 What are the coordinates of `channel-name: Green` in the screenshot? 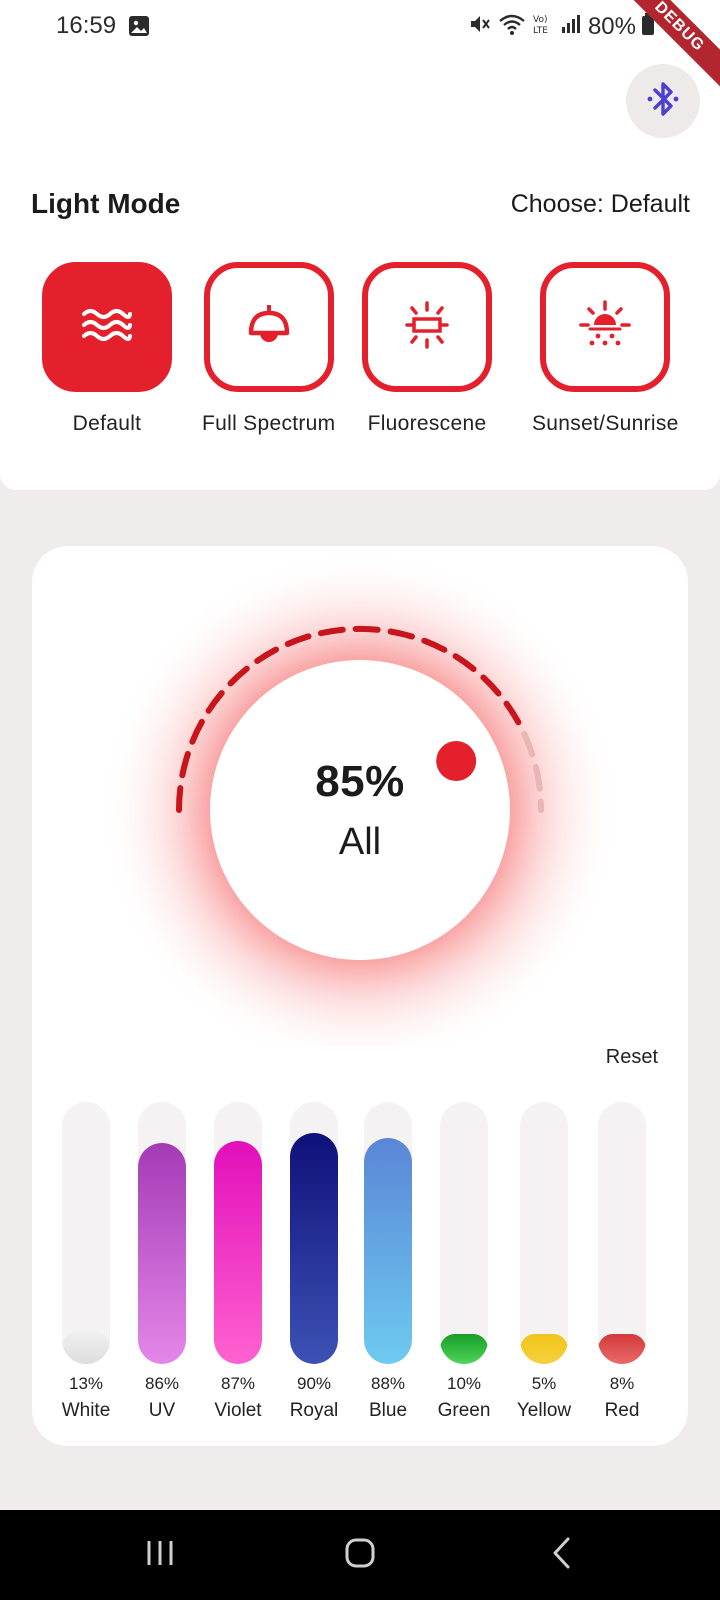 It's located at (464, 1410).